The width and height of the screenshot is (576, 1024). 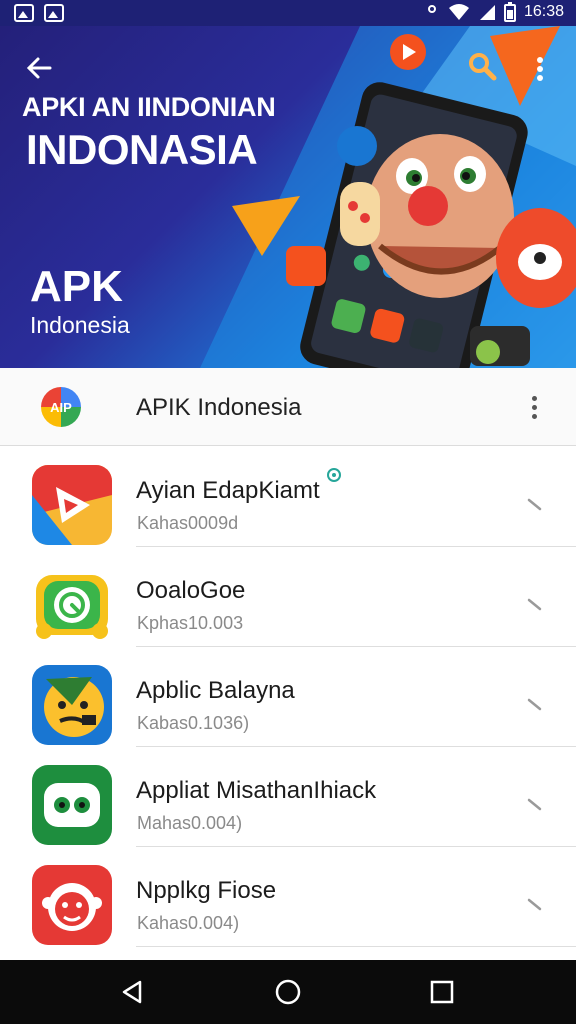 What do you see at coordinates (72, 905) in the screenshot?
I see `monkey-face-icon` at bounding box center [72, 905].